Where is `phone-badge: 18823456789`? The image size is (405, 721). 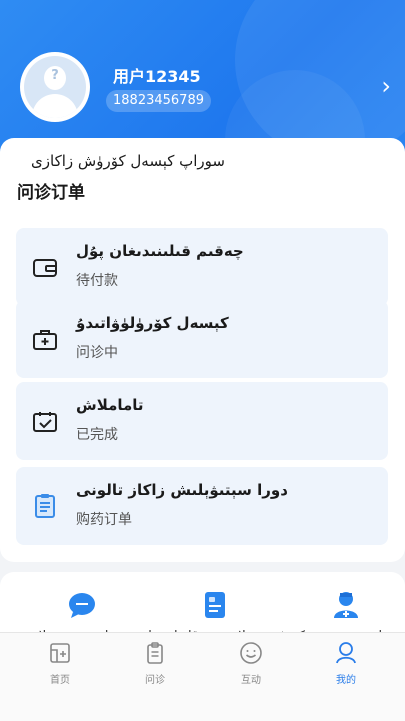
phone-badge: 18823456789 is located at coordinates (158, 101).